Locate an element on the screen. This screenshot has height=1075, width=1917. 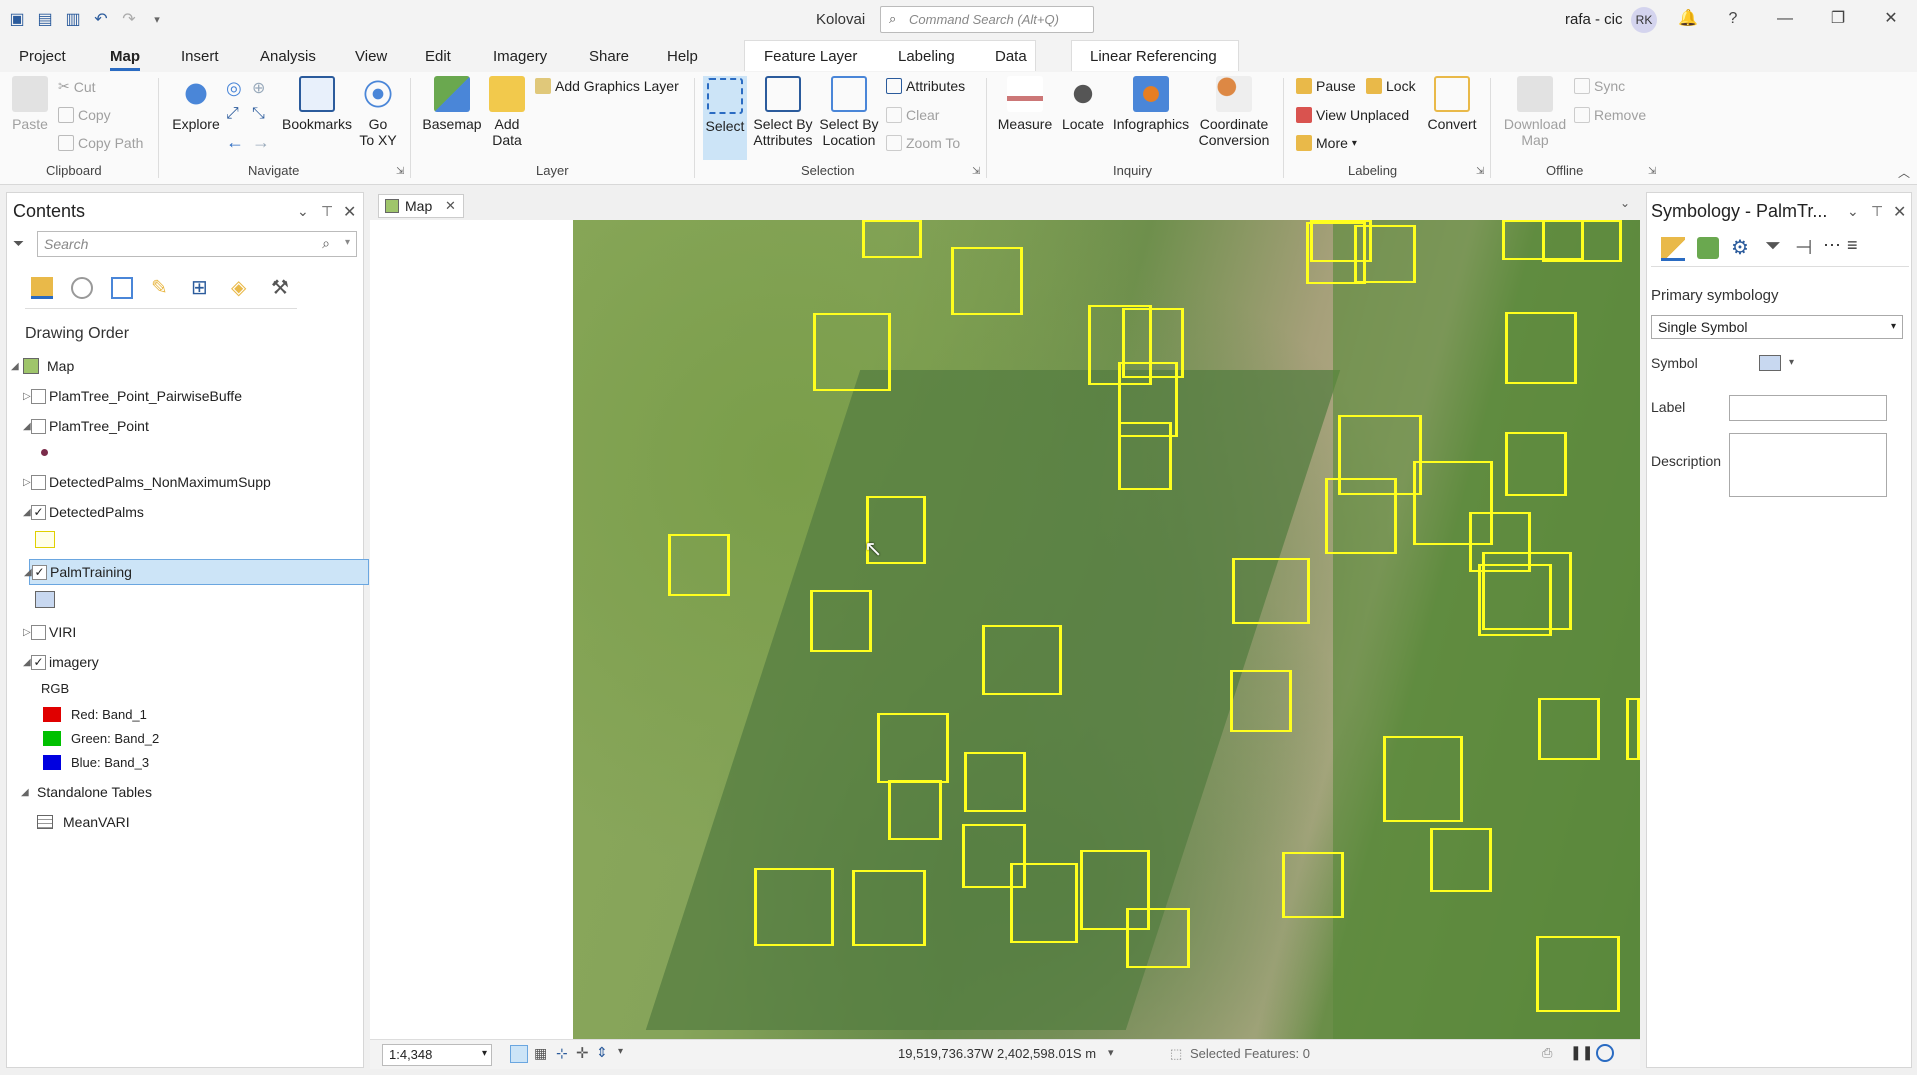
close-window-icon: ✕ is located at coordinates (1891, 19).